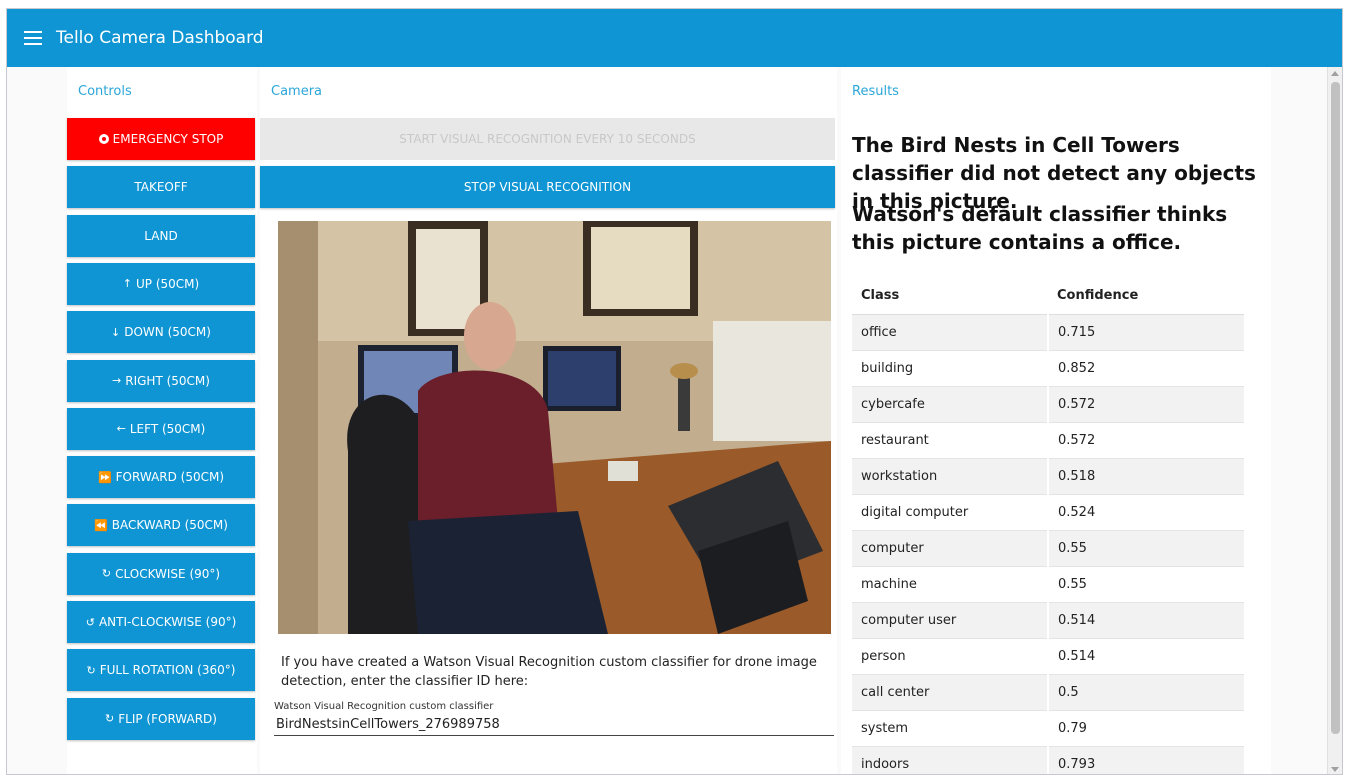 The height and width of the screenshot is (777, 1349). What do you see at coordinates (121, 429) in the screenshot?
I see `arrow-left-icon: ←` at bounding box center [121, 429].